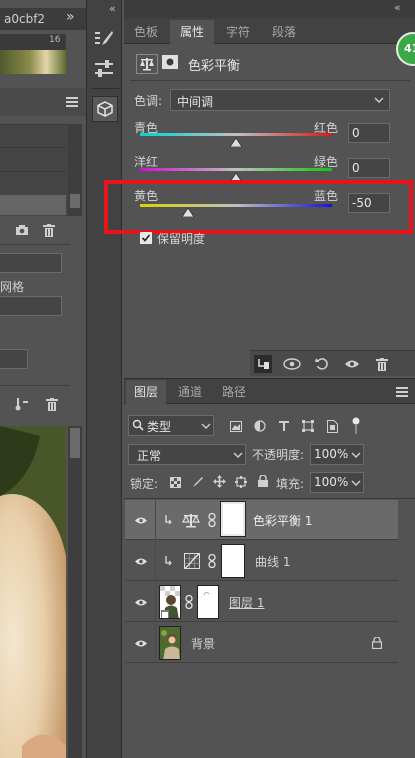 The width and height of the screenshot is (415, 758). What do you see at coordinates (280, 100) in the screenshot?
I see `tone-dropdown: 中间调` at bounding box center [280, 100].